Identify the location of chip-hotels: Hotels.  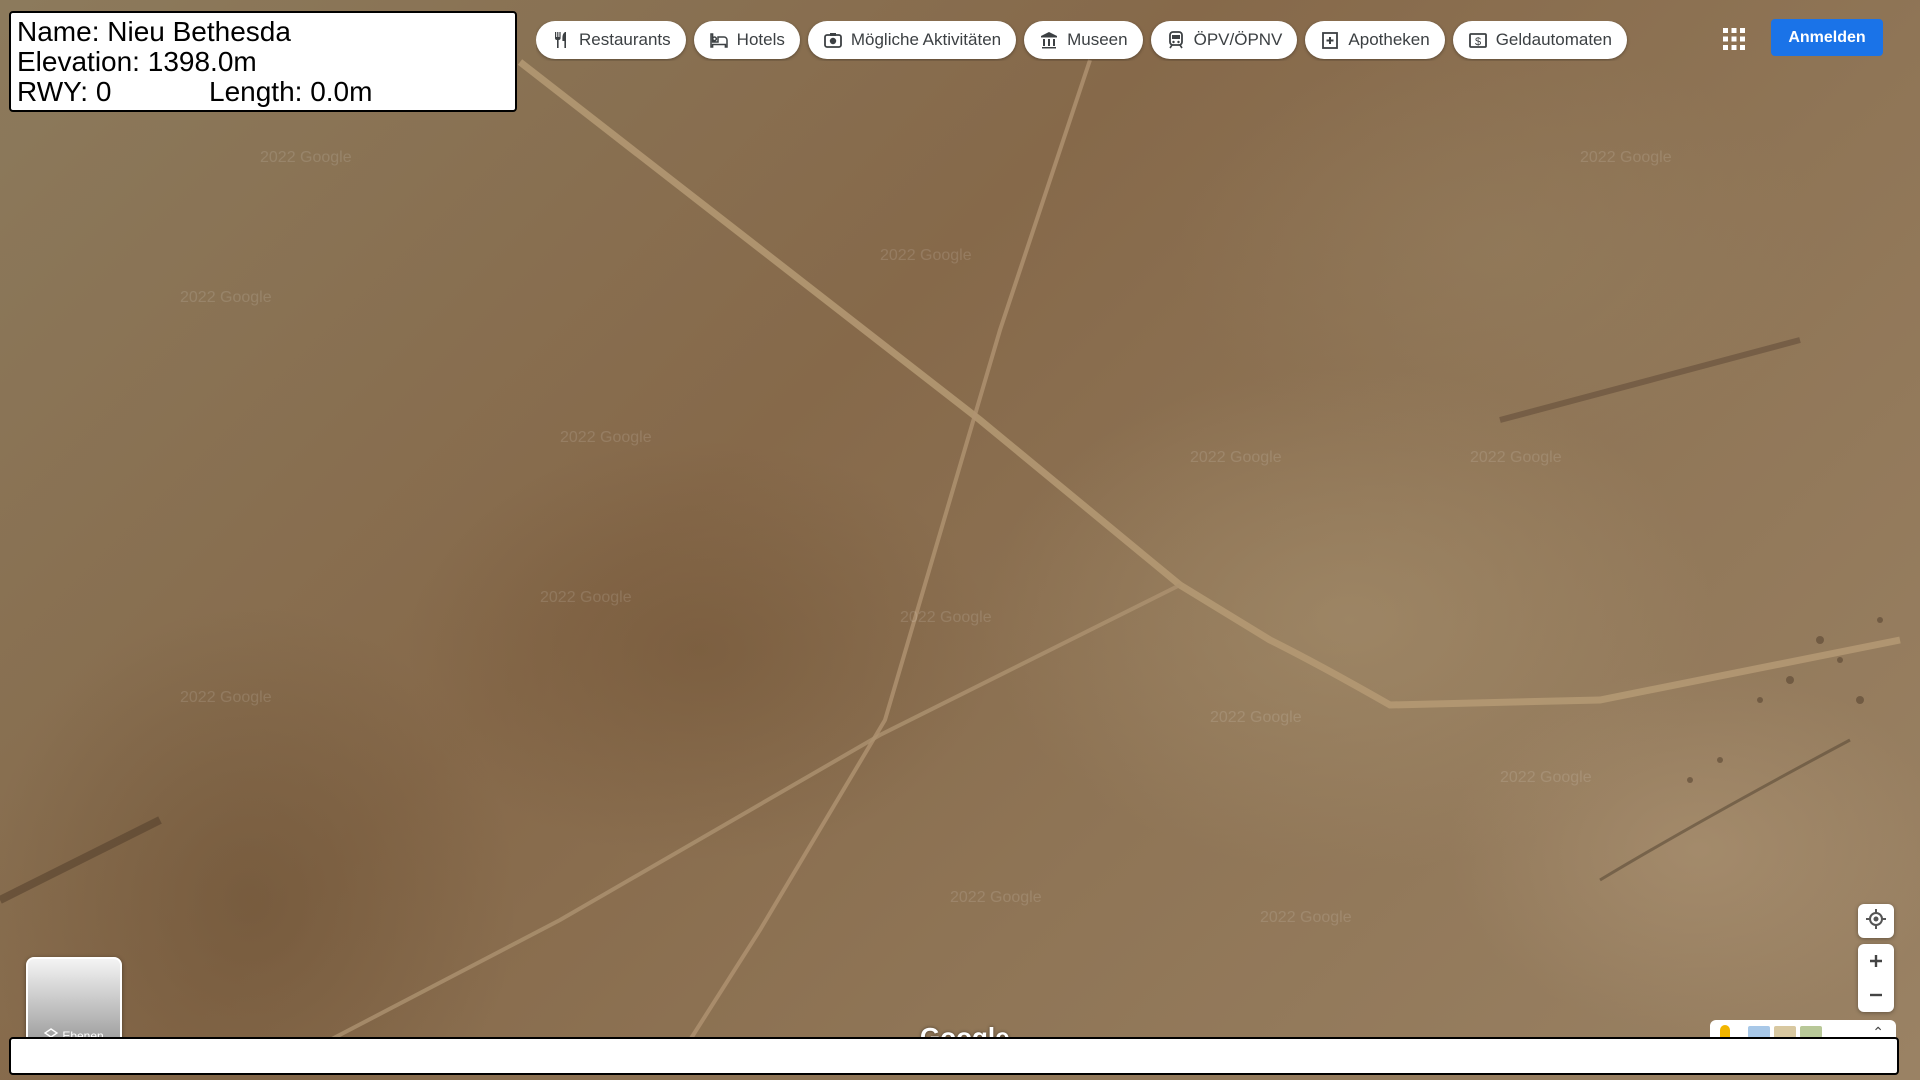
(746, 40).